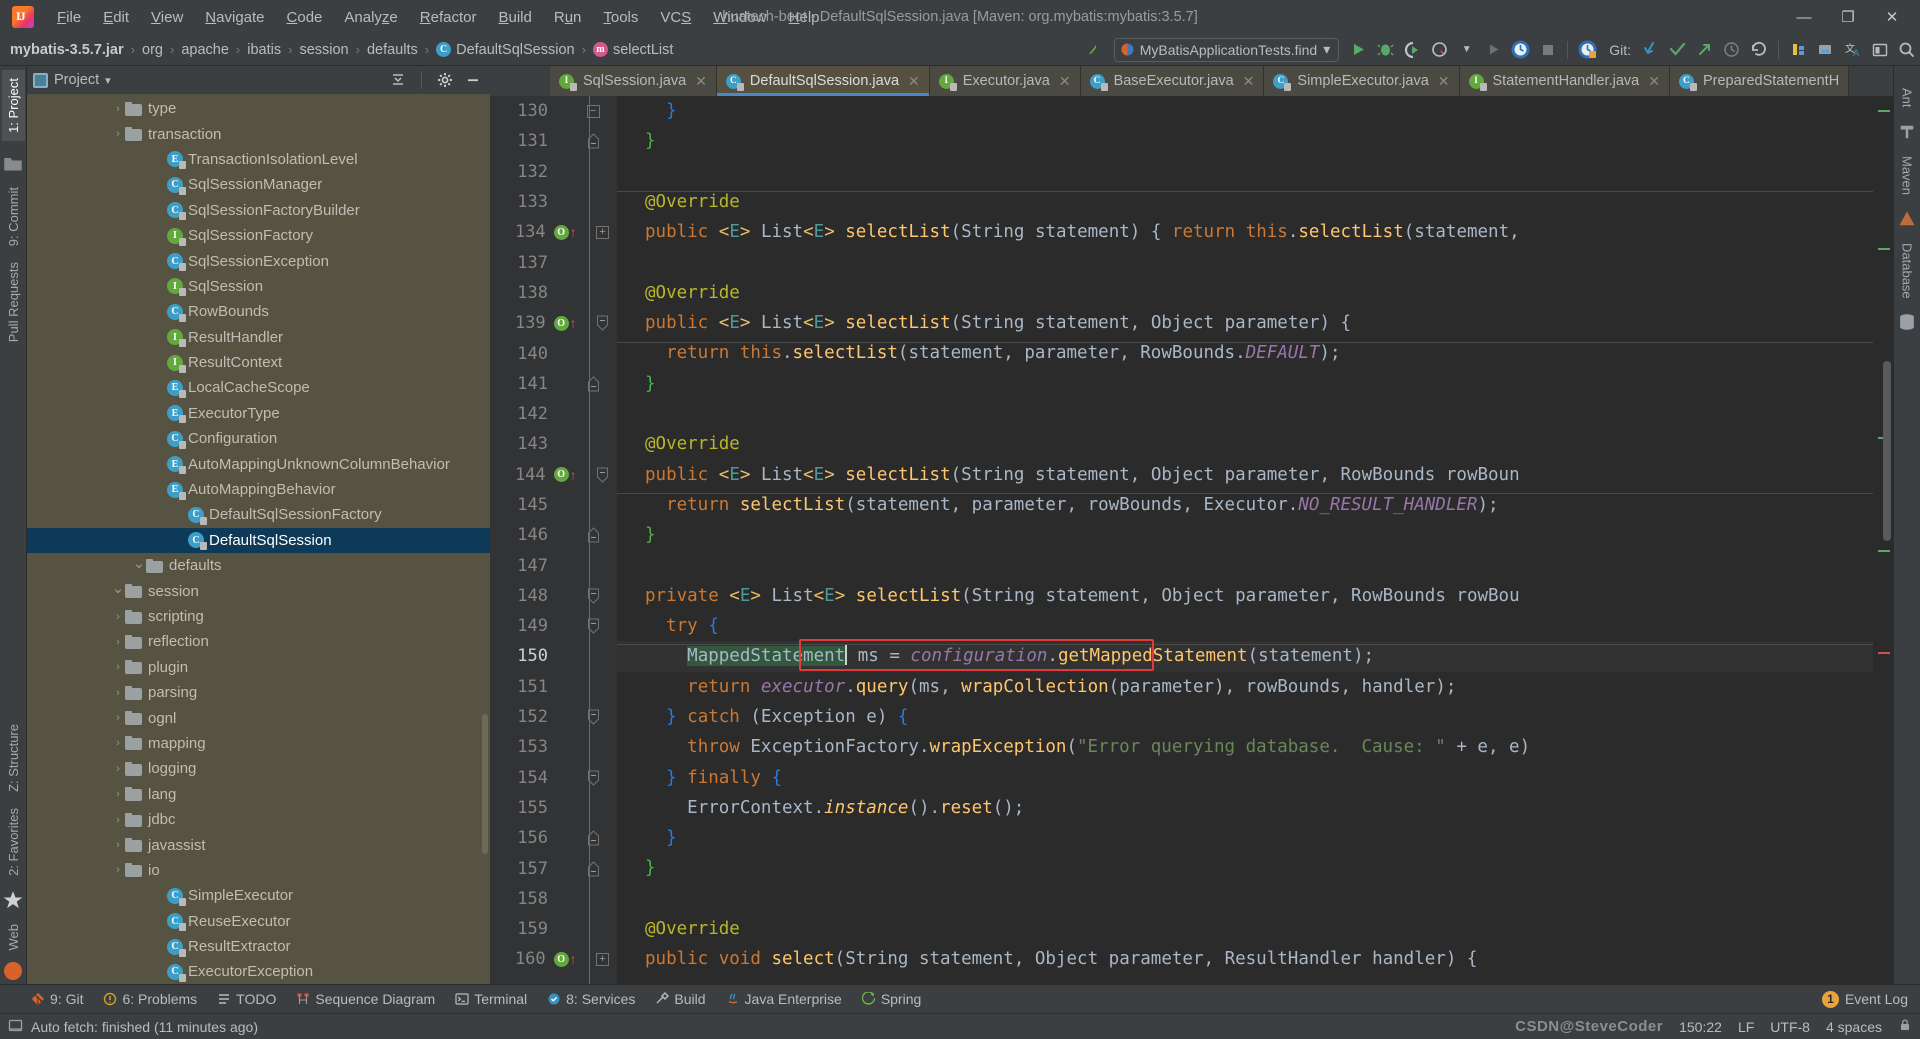 The width and height of the screenshot is (1920, 1039). What do you see at coordinates (1759, 81) in the screenshot?
I see `editor-tab-preparedstatementh: C PreparedStatementH` at bounding box center [1759, 81].